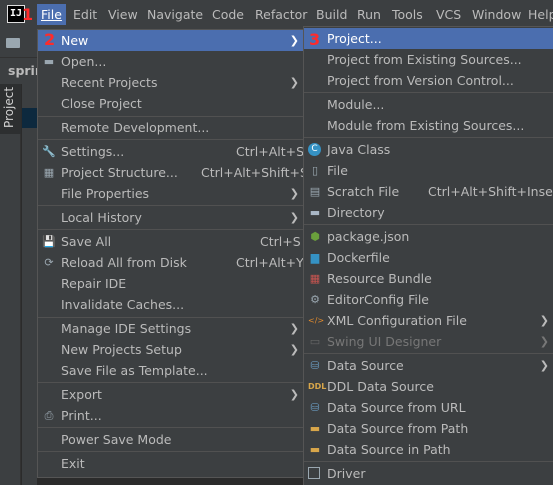 This screenshot has width=553, height=485. I want to click on project-tree-selected-row, so click(29, 118).